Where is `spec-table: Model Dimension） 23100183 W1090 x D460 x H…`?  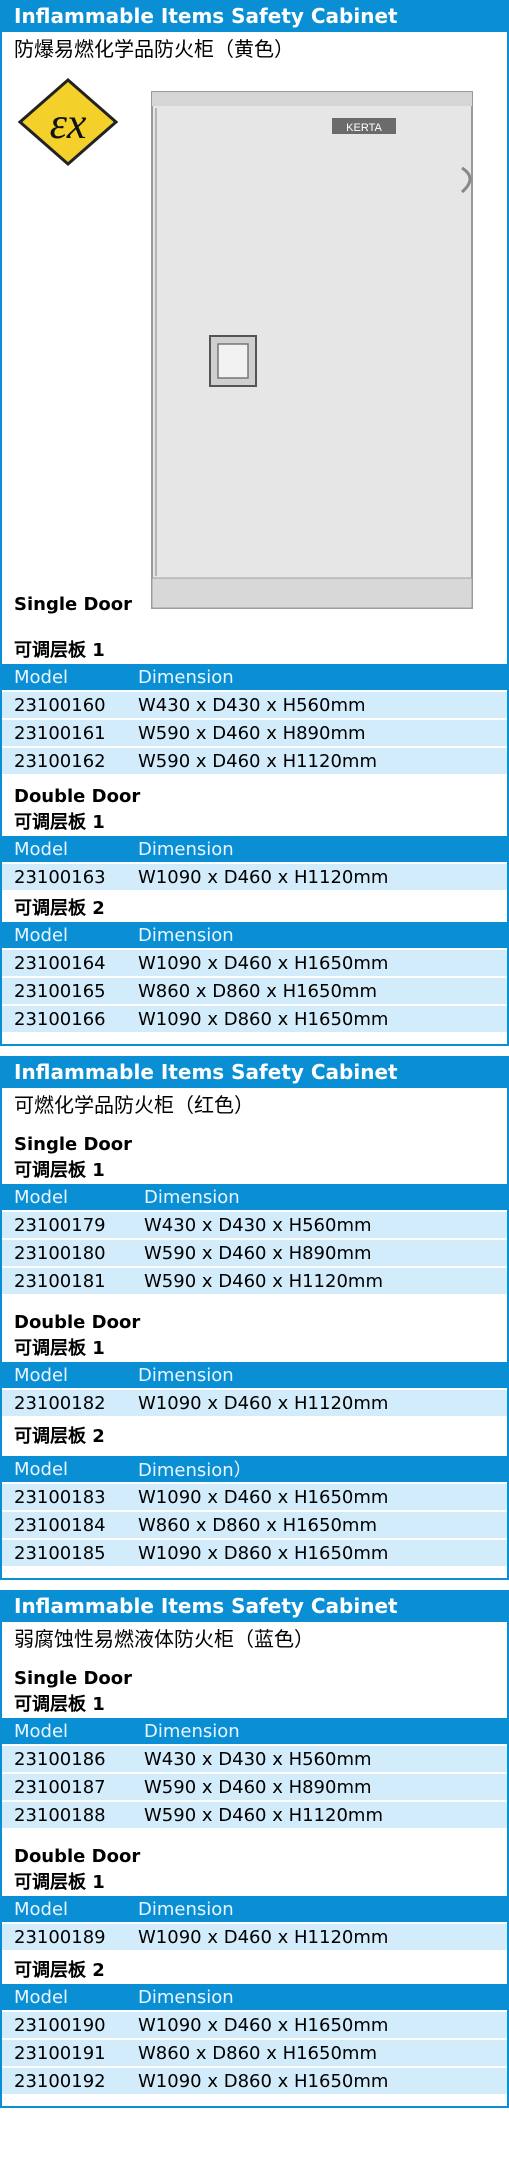 spec-table: Model Dimension） 23100183 W1090 x D460 x H… is located at coordinates (254, 1511).